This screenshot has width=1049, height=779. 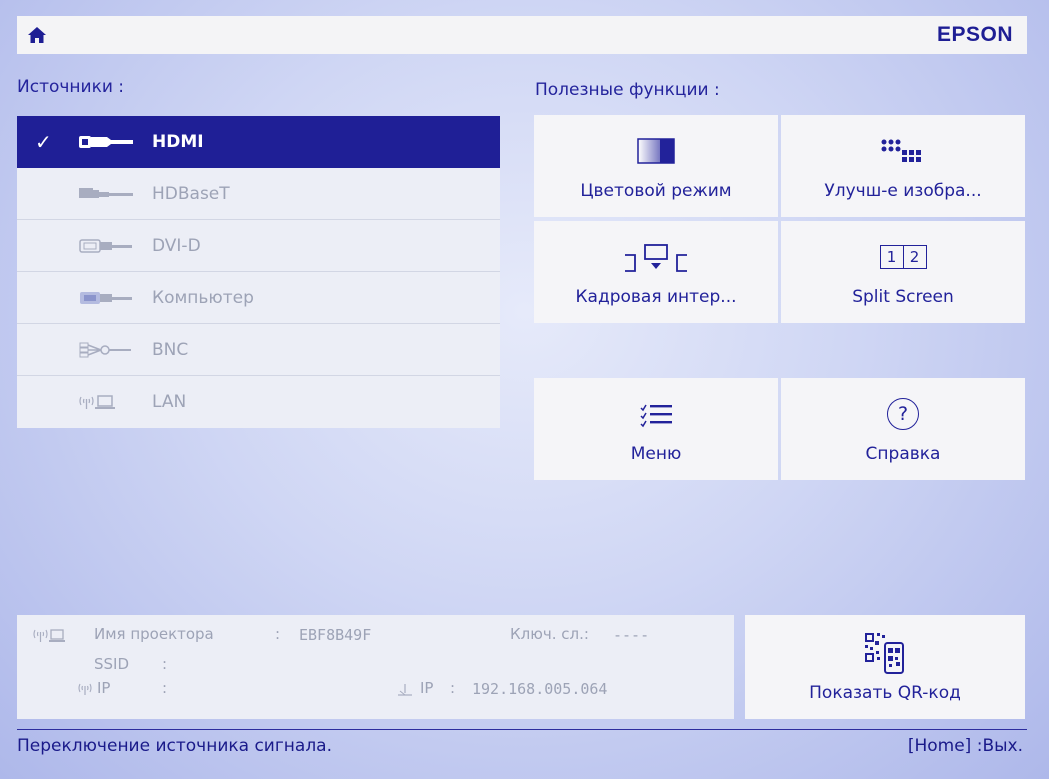 What do you see at coordinates (114, 194) in the screenshot?
I see `hdbaset-cable-icon` at bounding box center [114, 194].